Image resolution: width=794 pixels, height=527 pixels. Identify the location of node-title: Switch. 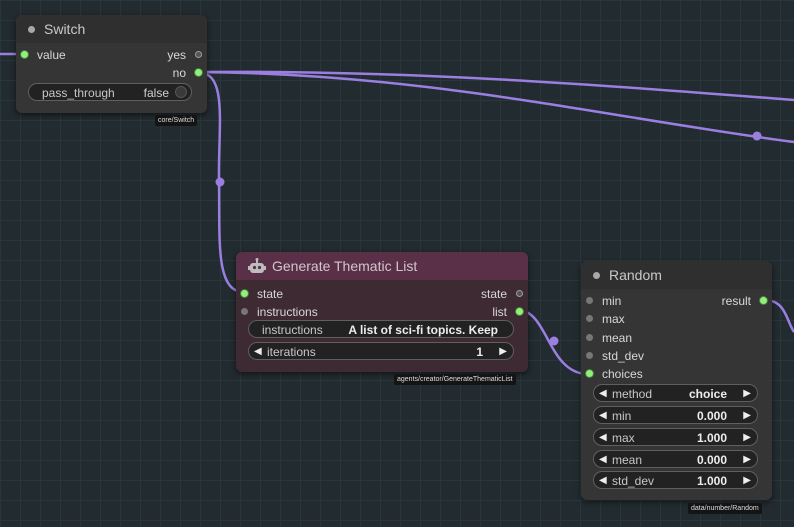
(65, 29).